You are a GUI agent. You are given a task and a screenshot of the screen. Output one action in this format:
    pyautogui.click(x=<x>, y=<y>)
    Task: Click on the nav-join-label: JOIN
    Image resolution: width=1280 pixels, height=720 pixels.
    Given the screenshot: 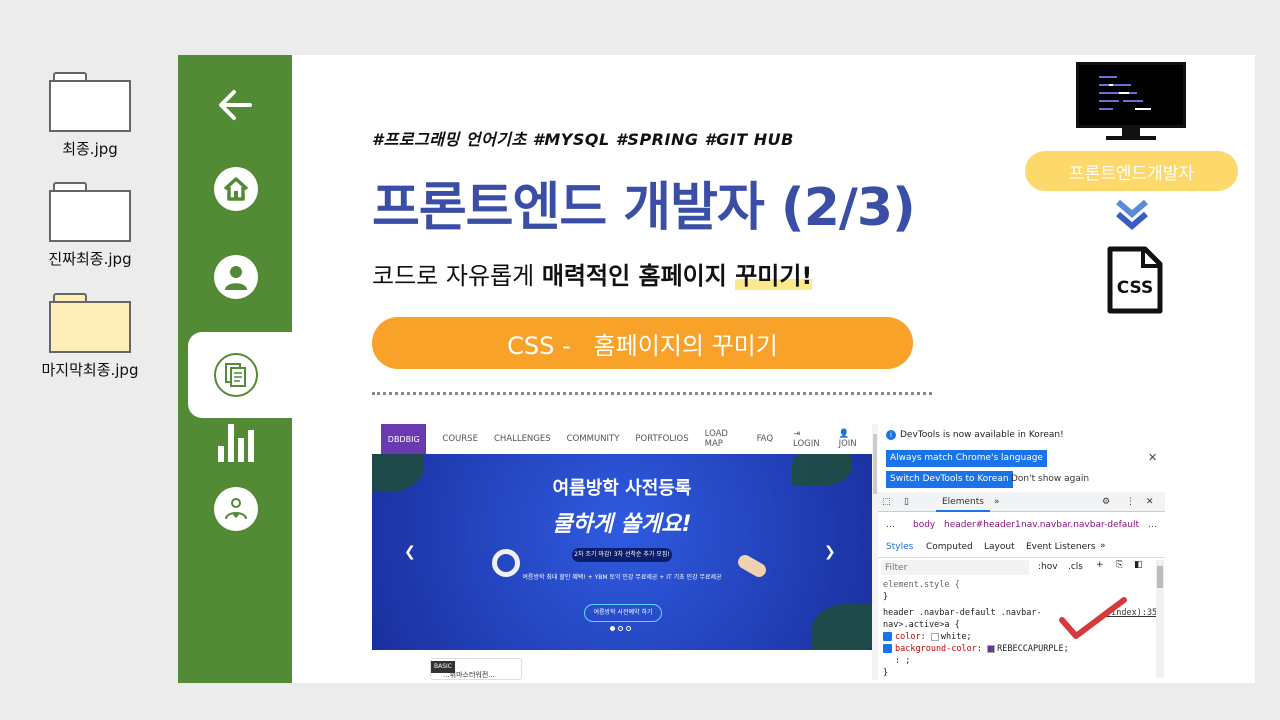 What is the action you would take?
    pyautogui.click(x=847, y=444)
    